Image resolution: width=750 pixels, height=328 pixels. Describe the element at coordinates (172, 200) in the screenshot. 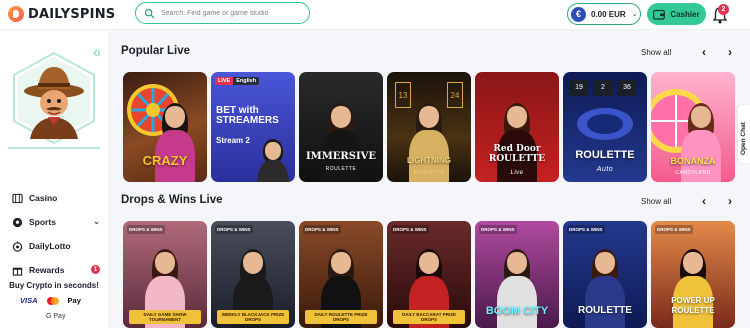

I see `section-title-drops-wins-live: Drops & Wins Live` at that location.